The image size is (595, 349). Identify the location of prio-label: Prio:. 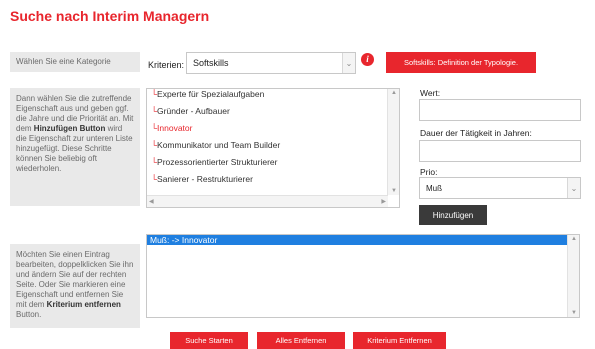
(429, 172).